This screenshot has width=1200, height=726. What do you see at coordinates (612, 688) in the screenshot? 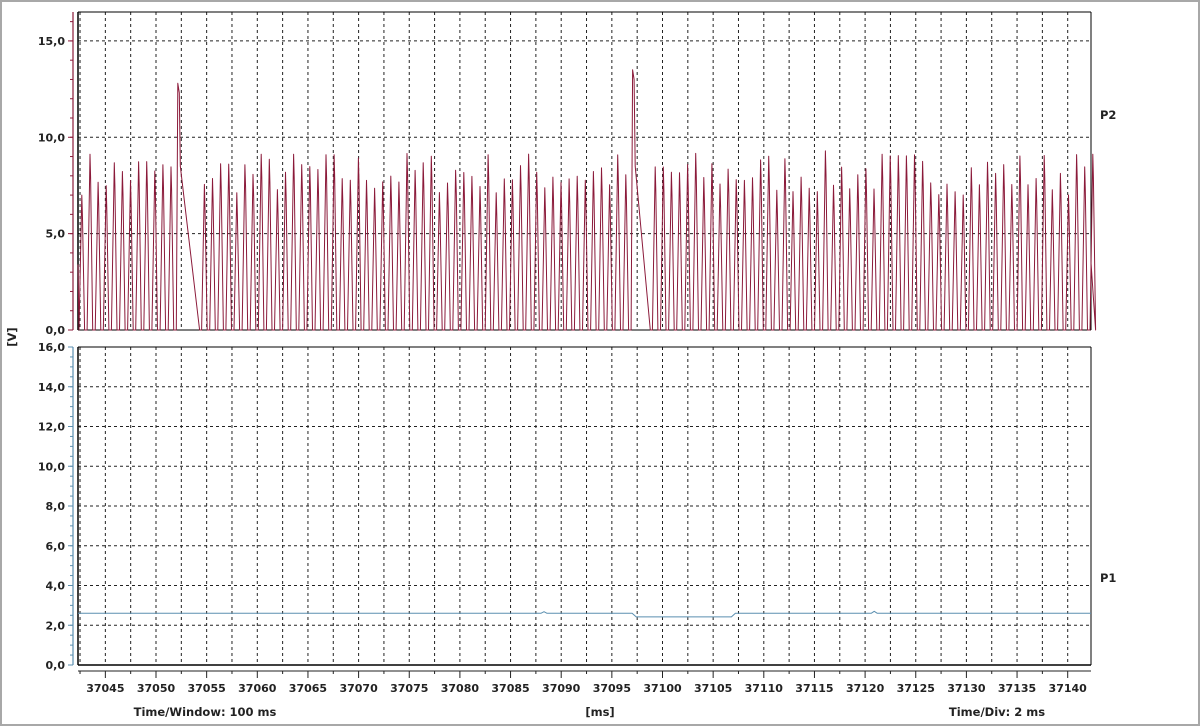
I see `x-tick-label: 37095` at bounding box center [612, 688].